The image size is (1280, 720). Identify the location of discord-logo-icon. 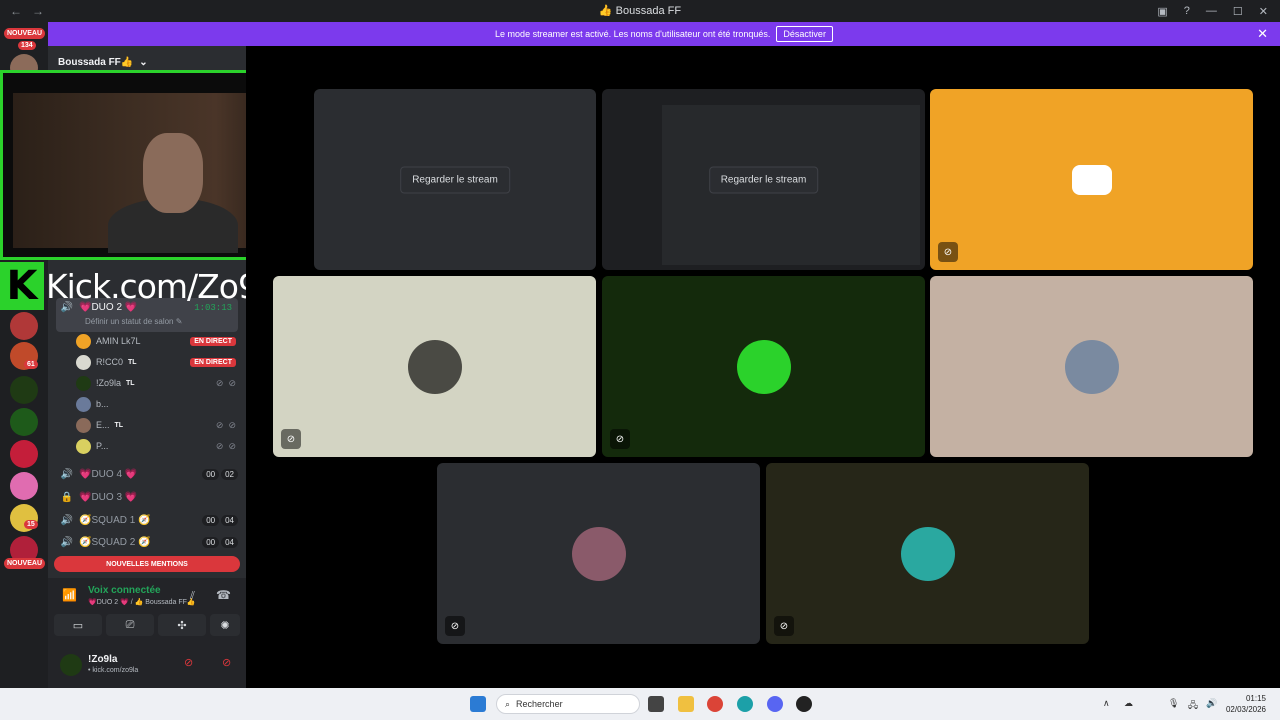
(1091, 179).